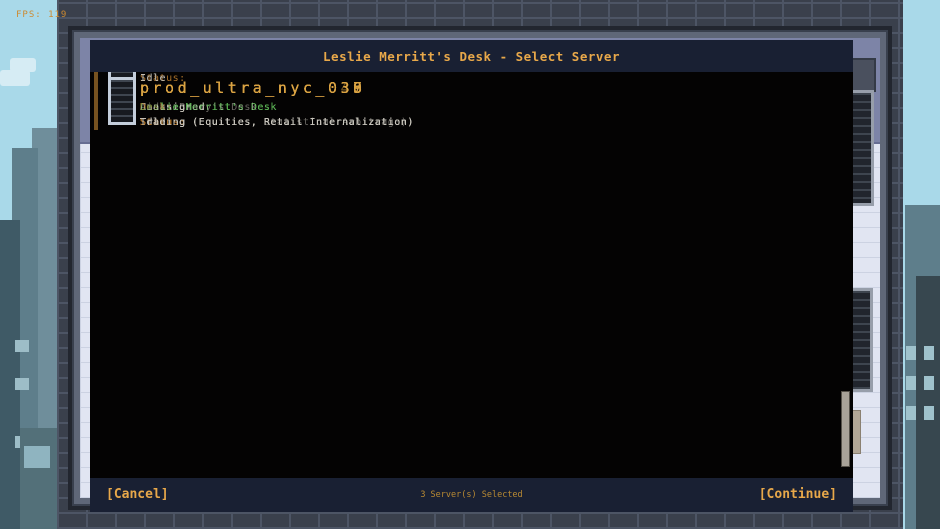  What do you see at coordinates (137, 494) in the screenshot?
I see `cancel-button: [Cancel]` at bounding box center [137, 494].